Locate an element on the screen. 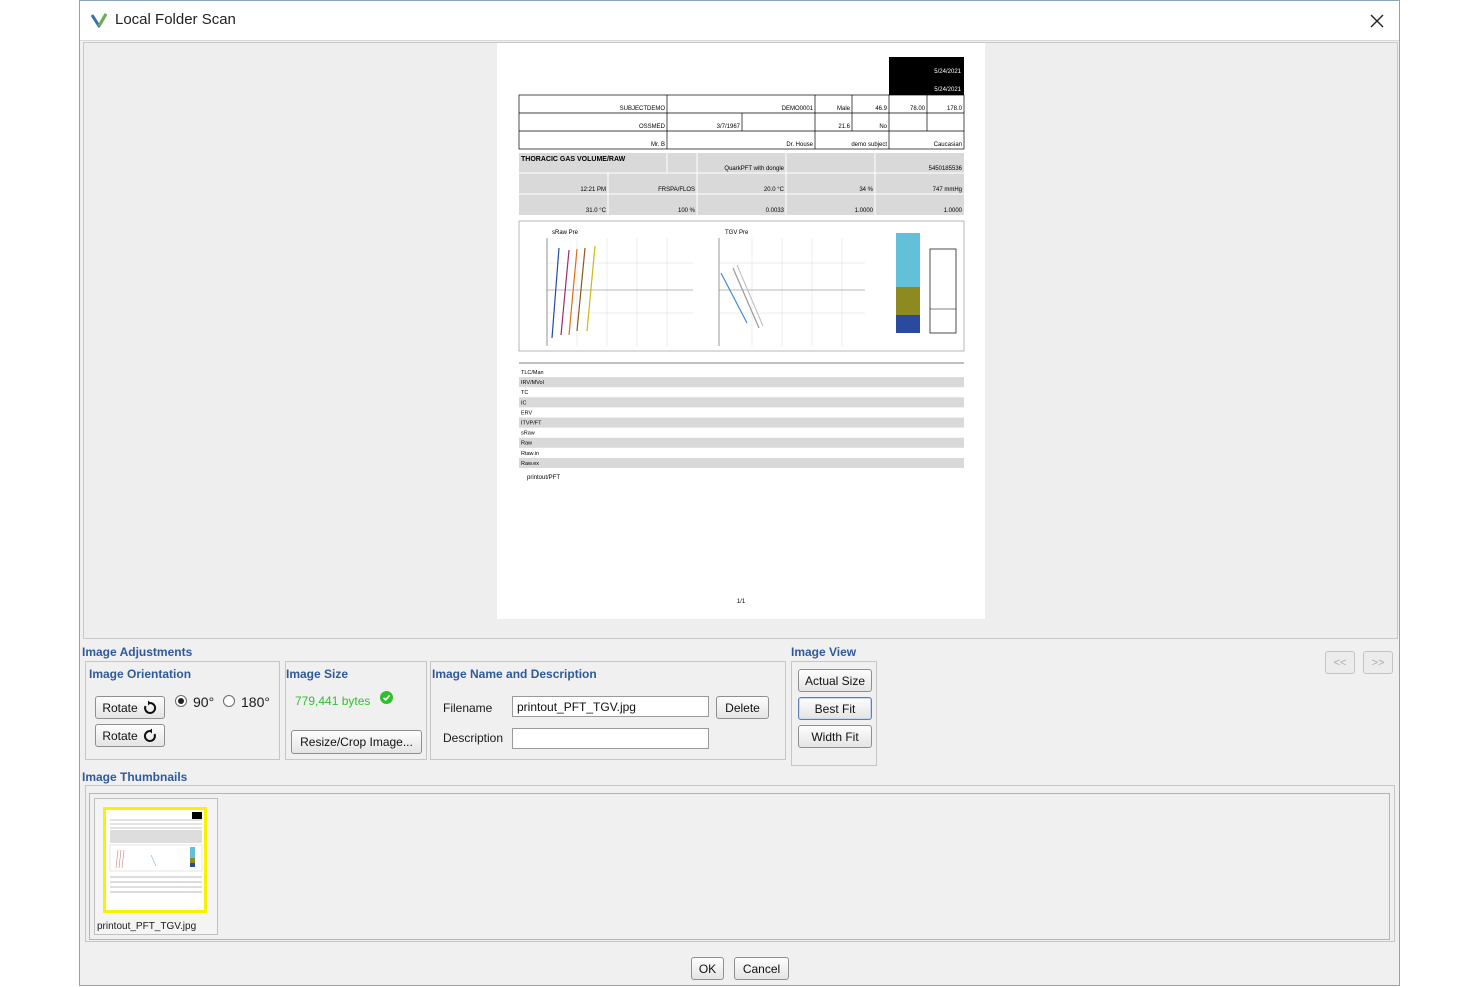 The image size is (1480, 987). rotate-cw-label: Rotate is located at coordinates (120, 707).